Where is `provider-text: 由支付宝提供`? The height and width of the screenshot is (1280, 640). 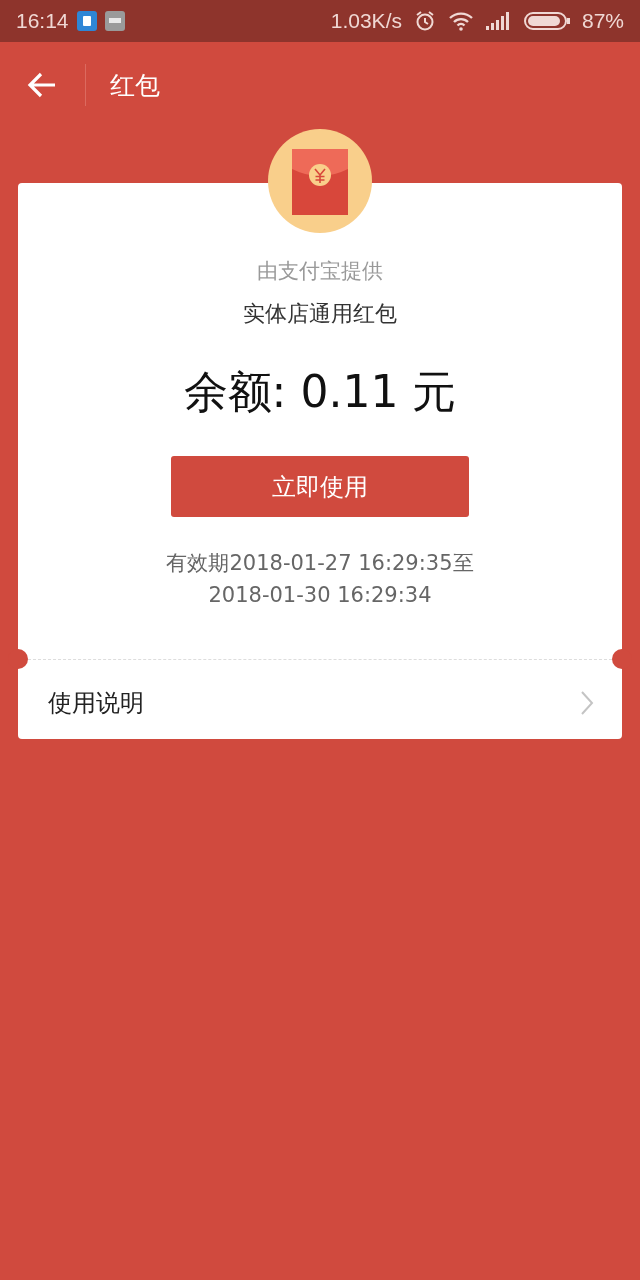 provider-text: 由支付宝提供 is located at coordinates (320, 271).